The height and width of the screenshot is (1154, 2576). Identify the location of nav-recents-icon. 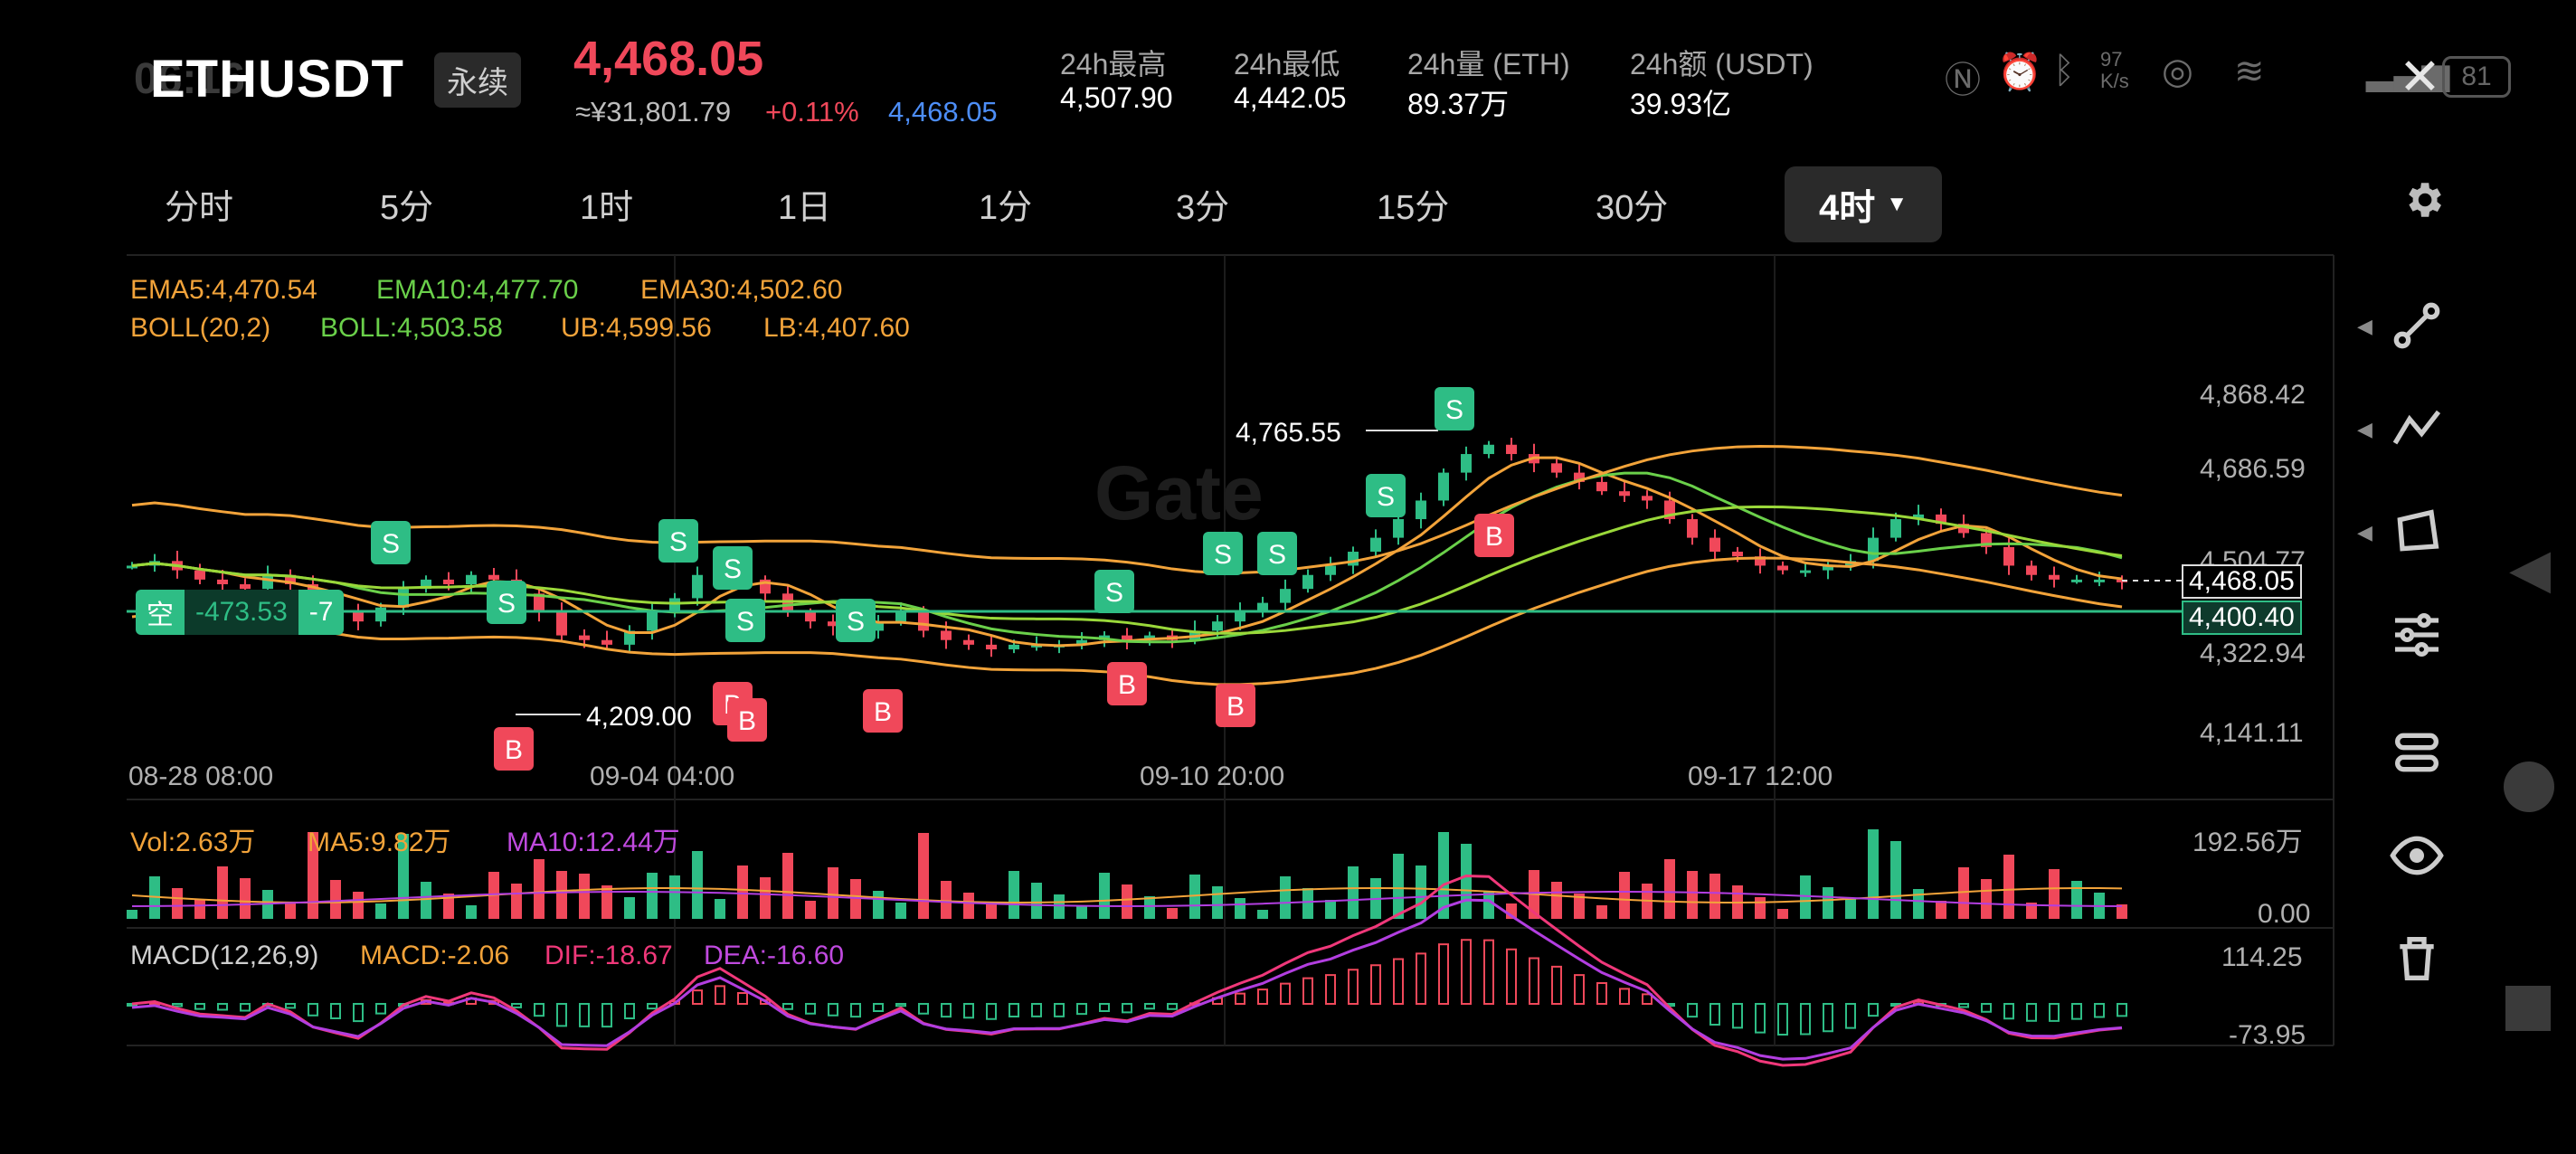
(2528, 1008).